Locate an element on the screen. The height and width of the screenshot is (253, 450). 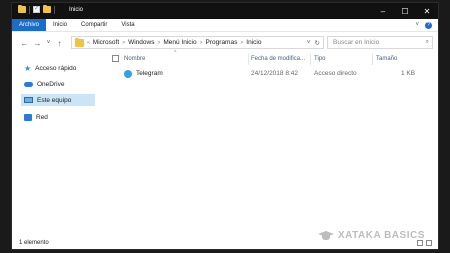
quick-access-toolbar: ✓ is located at coordinates (36, 9).